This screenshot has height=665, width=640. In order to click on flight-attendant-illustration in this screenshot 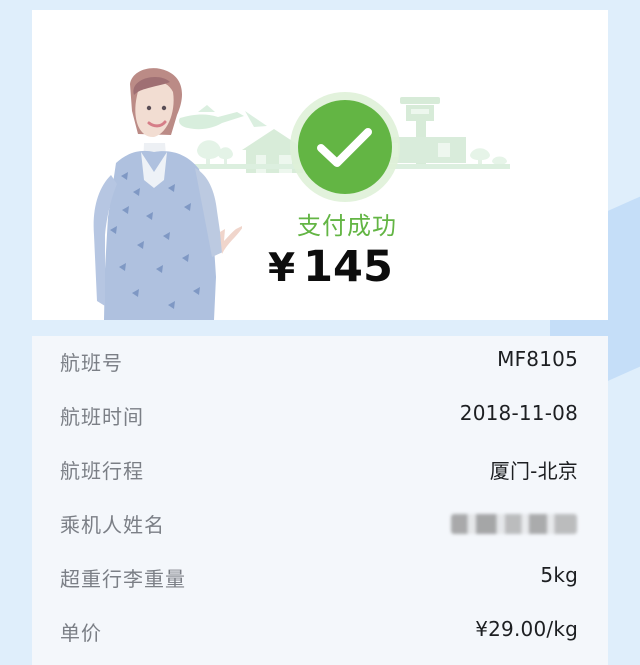, I will do `click(167, 194)`.